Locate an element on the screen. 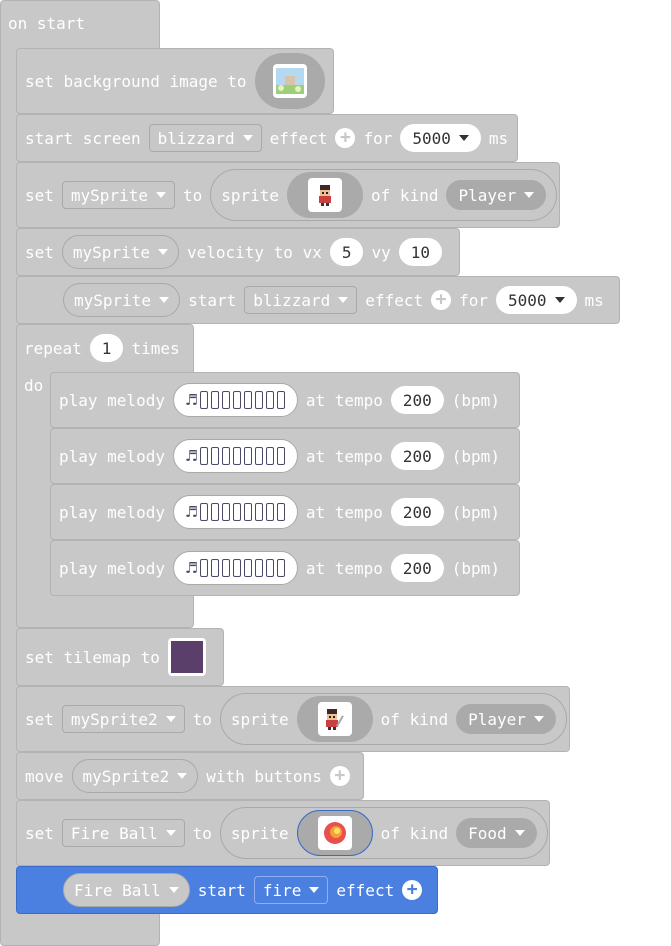  repeat-label: repeat is located at coordinates (53, 348).